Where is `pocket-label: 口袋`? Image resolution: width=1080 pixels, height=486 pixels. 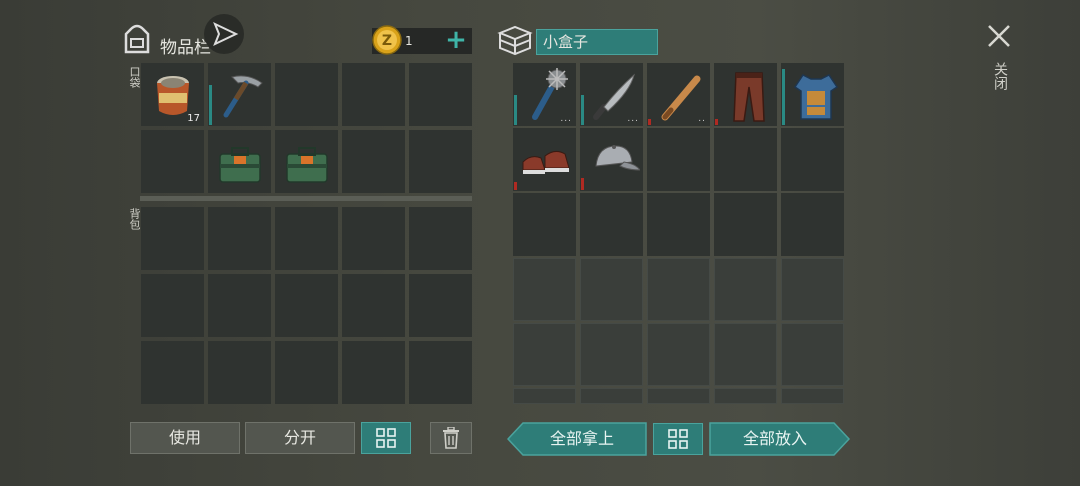 pocket-label: 口袋 is located at coordinates (134, 77).